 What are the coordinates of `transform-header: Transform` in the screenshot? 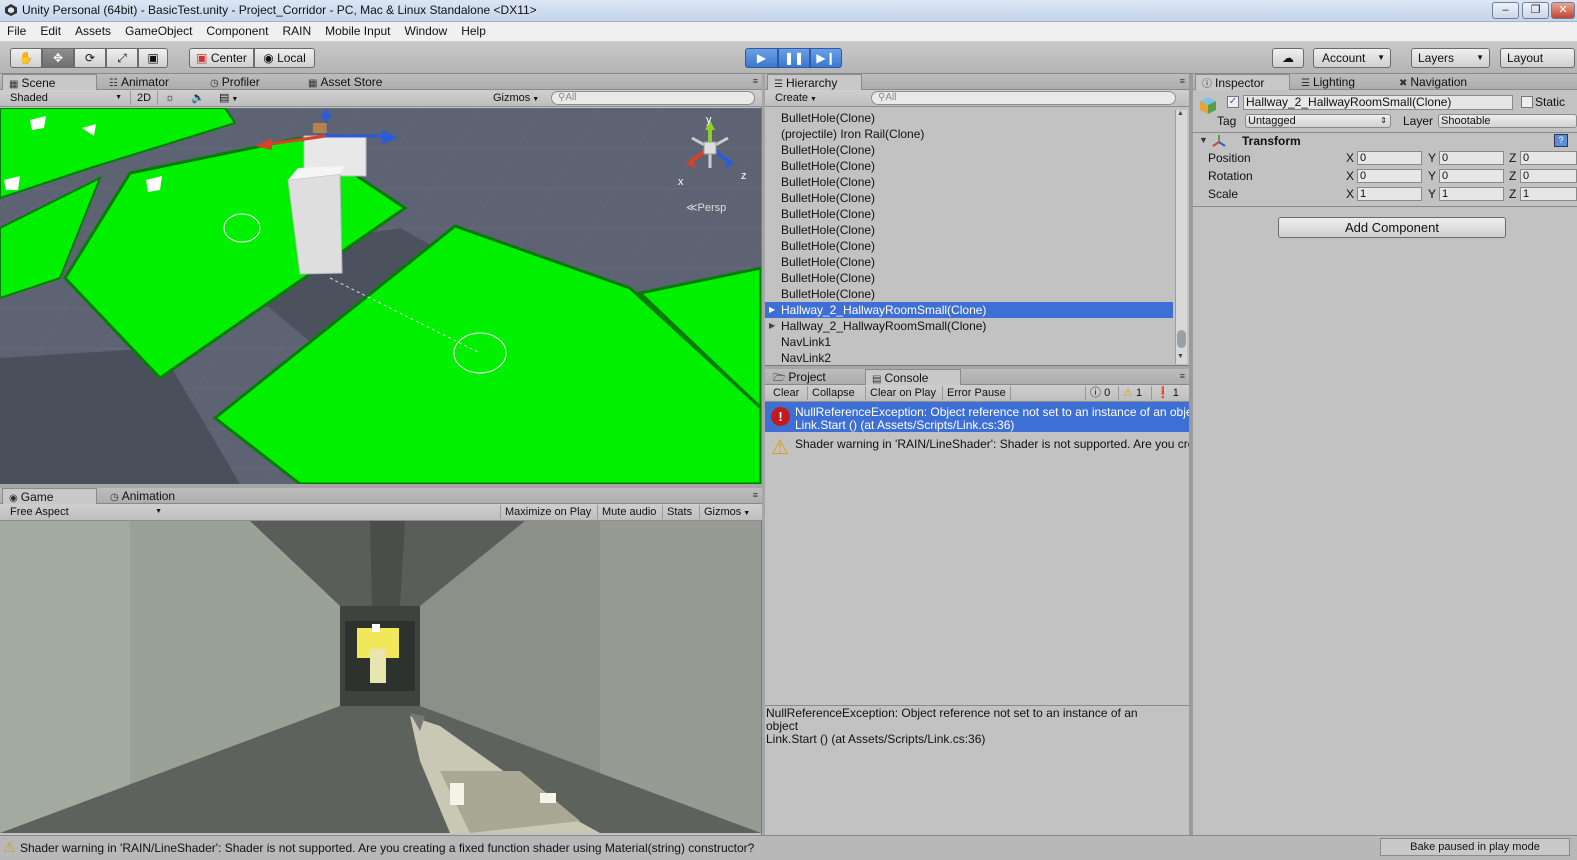 It's located at (1271, 141).